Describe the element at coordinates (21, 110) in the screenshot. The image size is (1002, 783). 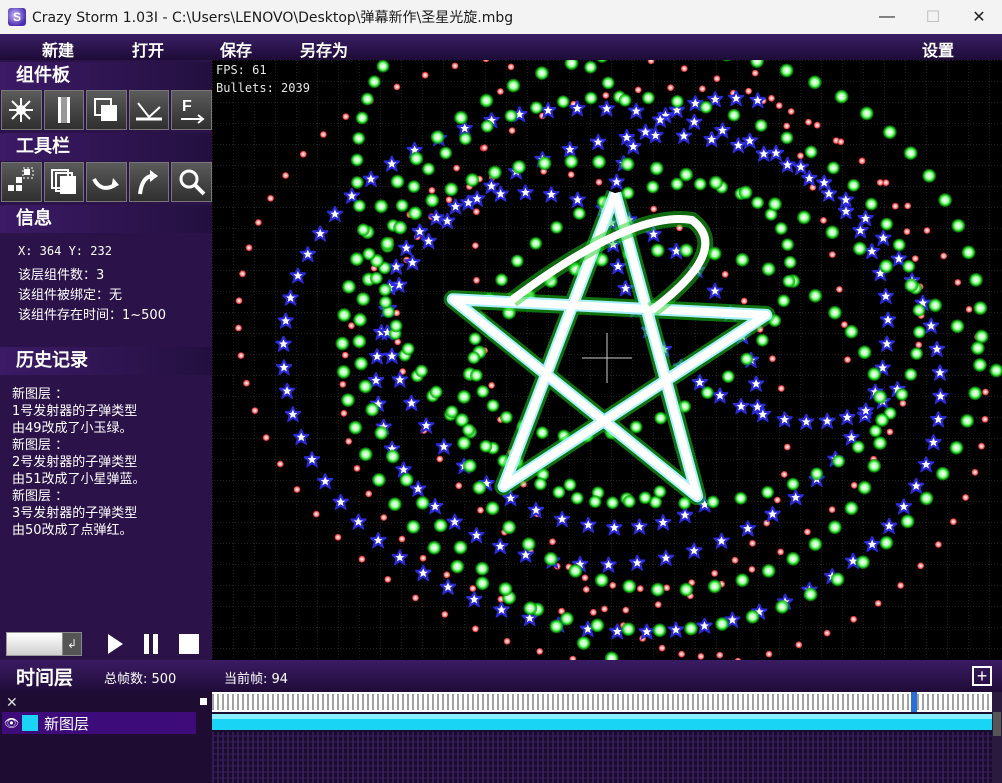
I see `emitter-icon` at that location.